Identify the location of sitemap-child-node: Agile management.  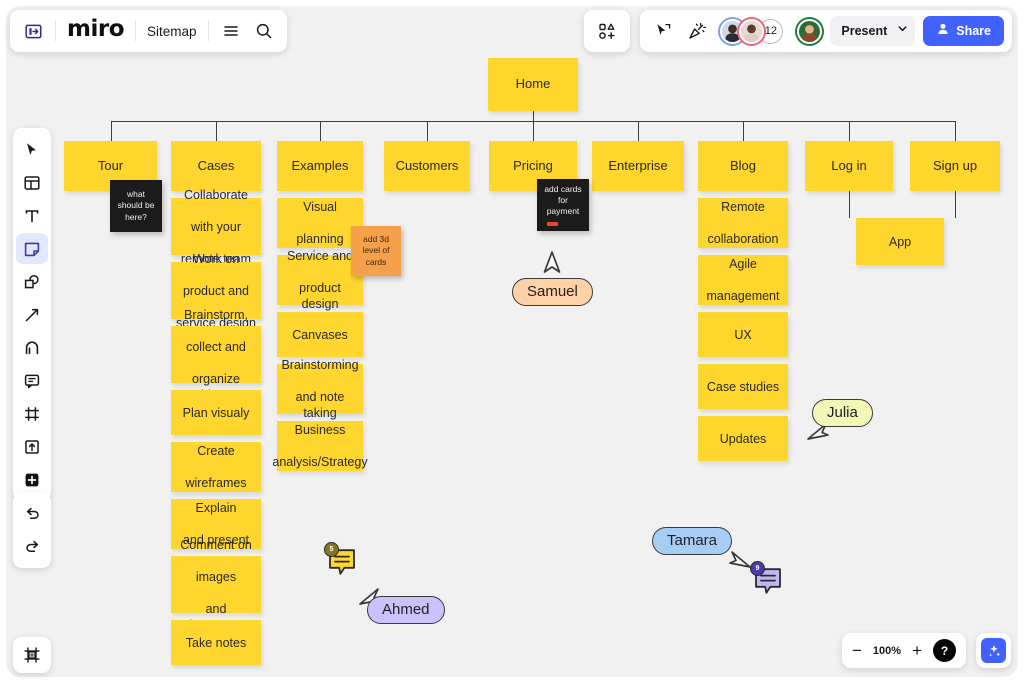
(743, 280).